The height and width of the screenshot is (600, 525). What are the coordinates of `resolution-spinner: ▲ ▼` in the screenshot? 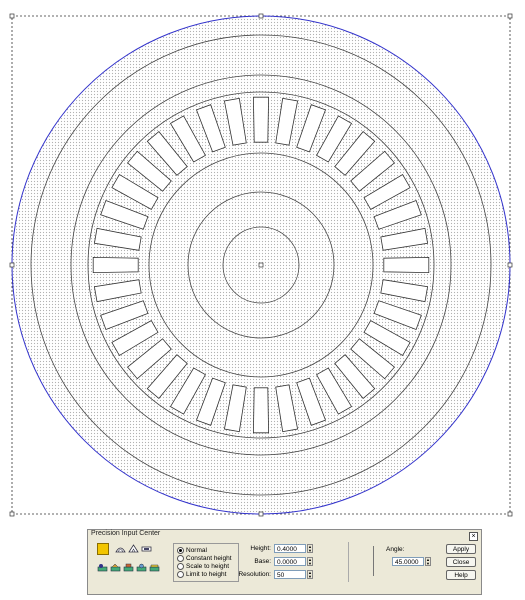 It's located at (310, 574).